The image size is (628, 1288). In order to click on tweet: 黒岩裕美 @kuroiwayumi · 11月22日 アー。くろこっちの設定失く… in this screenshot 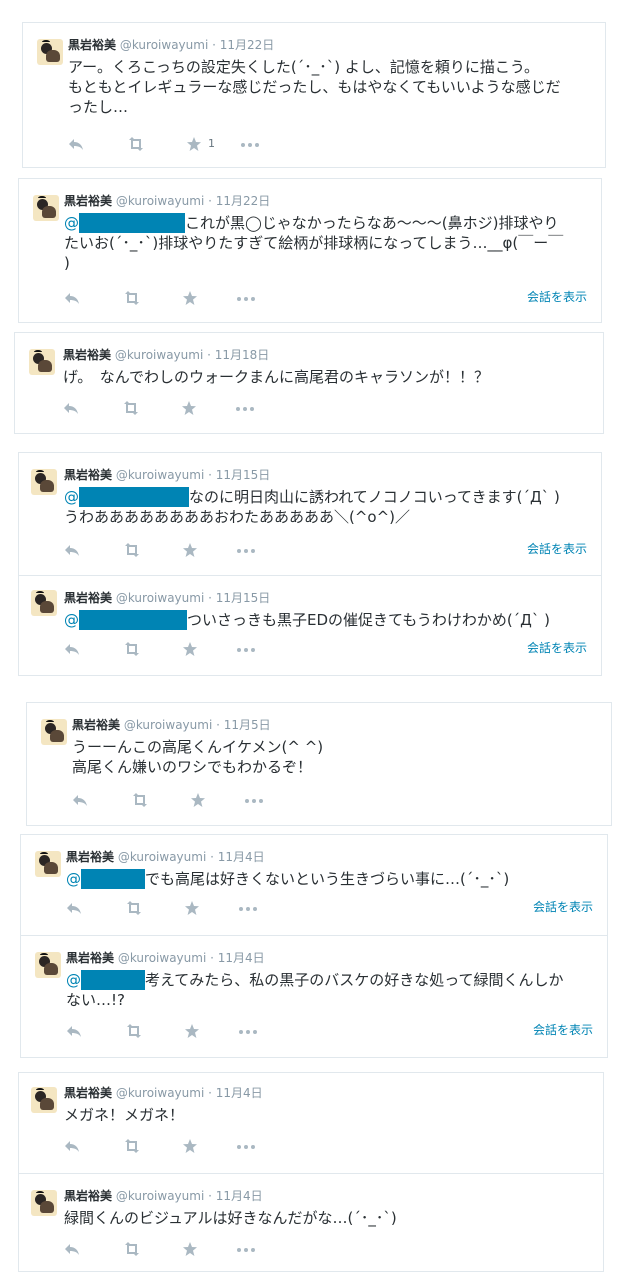, I will do `click(314, 96)`.